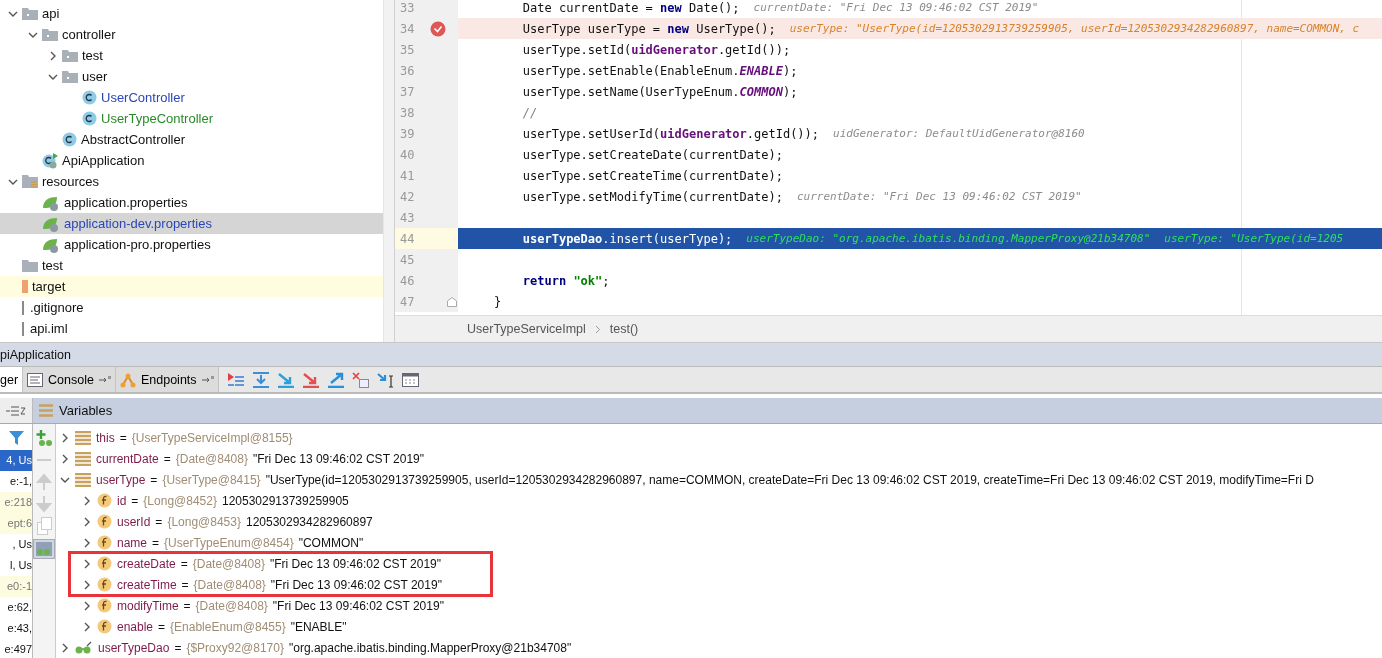 The width and height of the screenshot is (1382, 658). Describe the element at coordinates (121, 479) in the screenshot. I see `variable-name: userType` at that location.